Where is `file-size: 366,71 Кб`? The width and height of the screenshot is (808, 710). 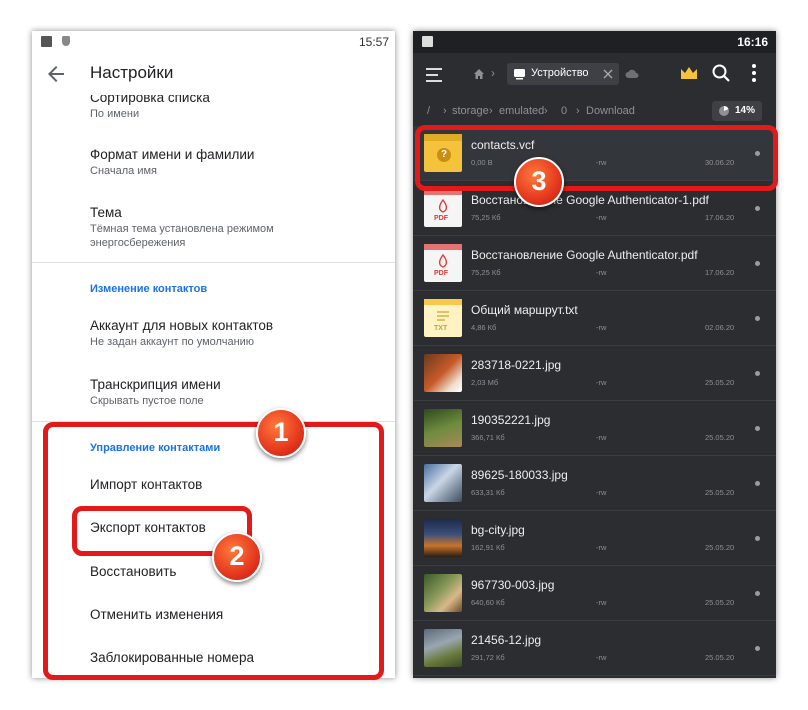
file-size: 366,71 Кб is located at coordinates (488, 437).